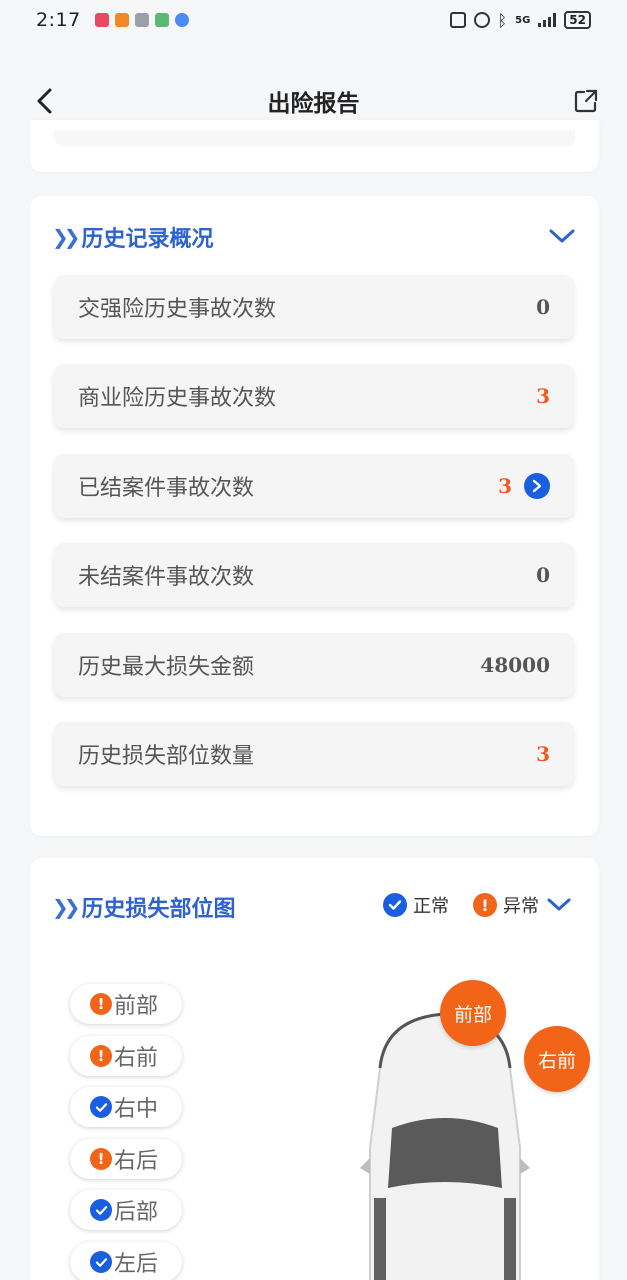  What do you see at coordinates (314, 754) in the screenshot?
I see `history-row-damaged-parts-count: 历史损失部位数量 3` at bounding box center [314, 754].